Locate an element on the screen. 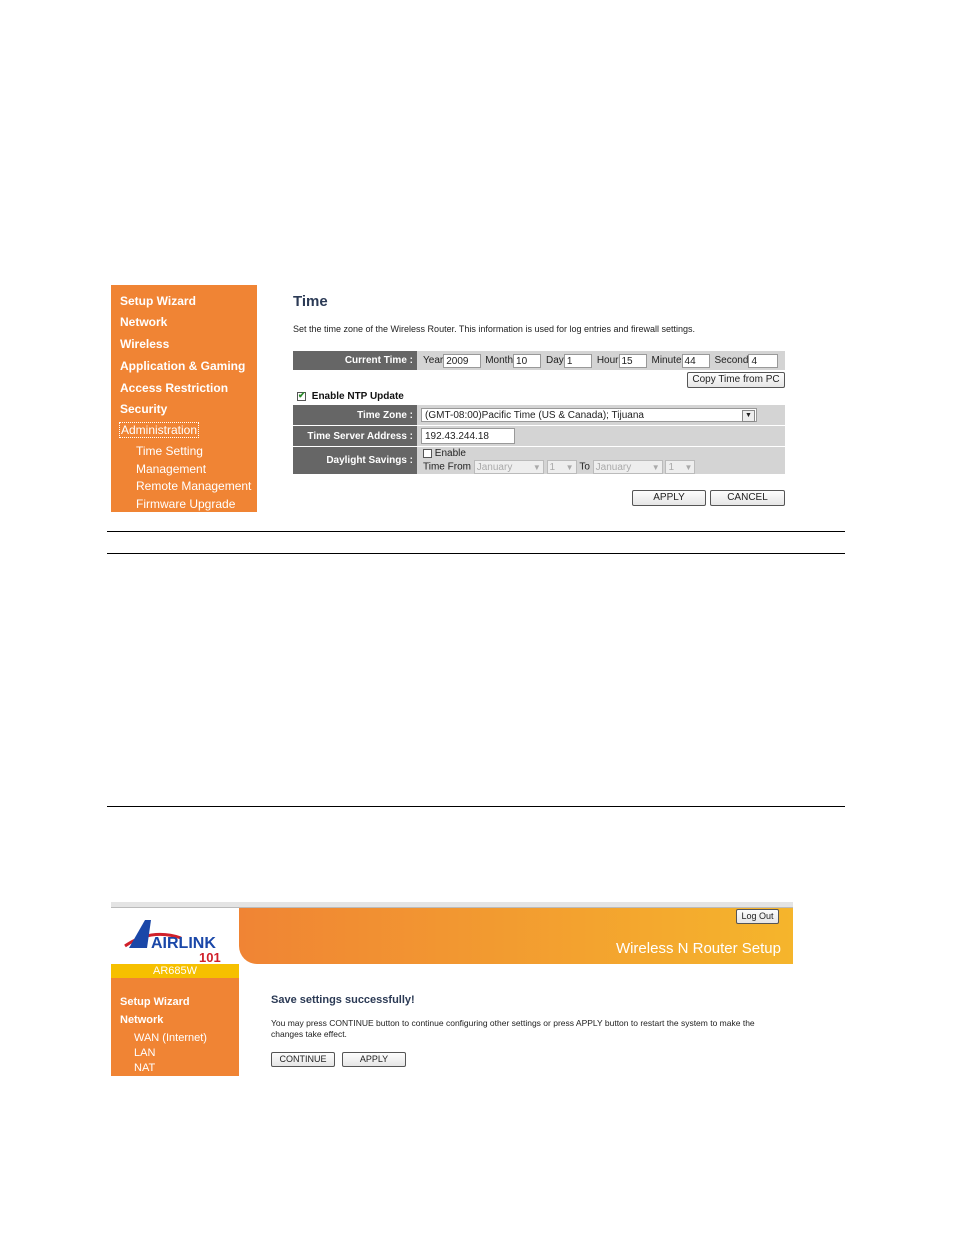 Image resolution: width=954 pixels, height=1235 pixels. month-label: Month is located at coordinates (499, 360).